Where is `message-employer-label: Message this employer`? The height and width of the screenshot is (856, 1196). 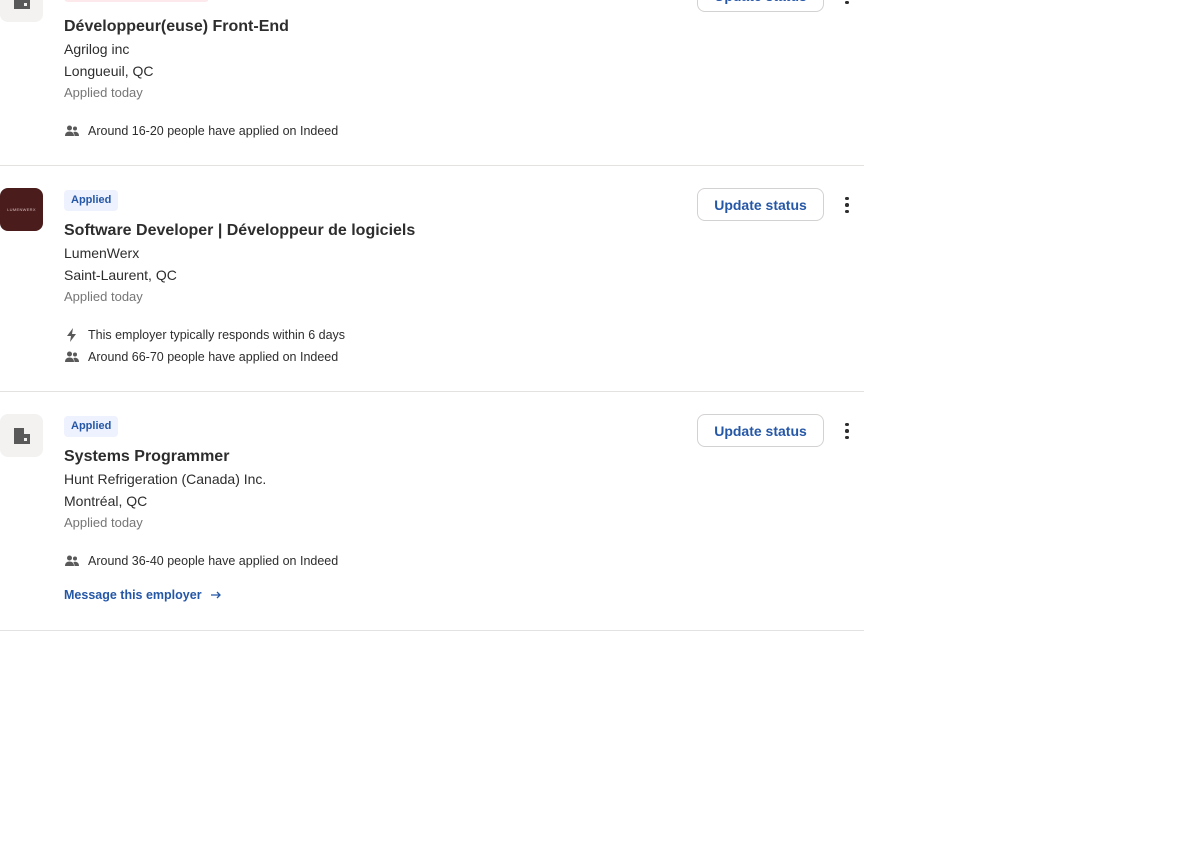
message-employer-label: Message this employer is located at coordinates (133, 595).